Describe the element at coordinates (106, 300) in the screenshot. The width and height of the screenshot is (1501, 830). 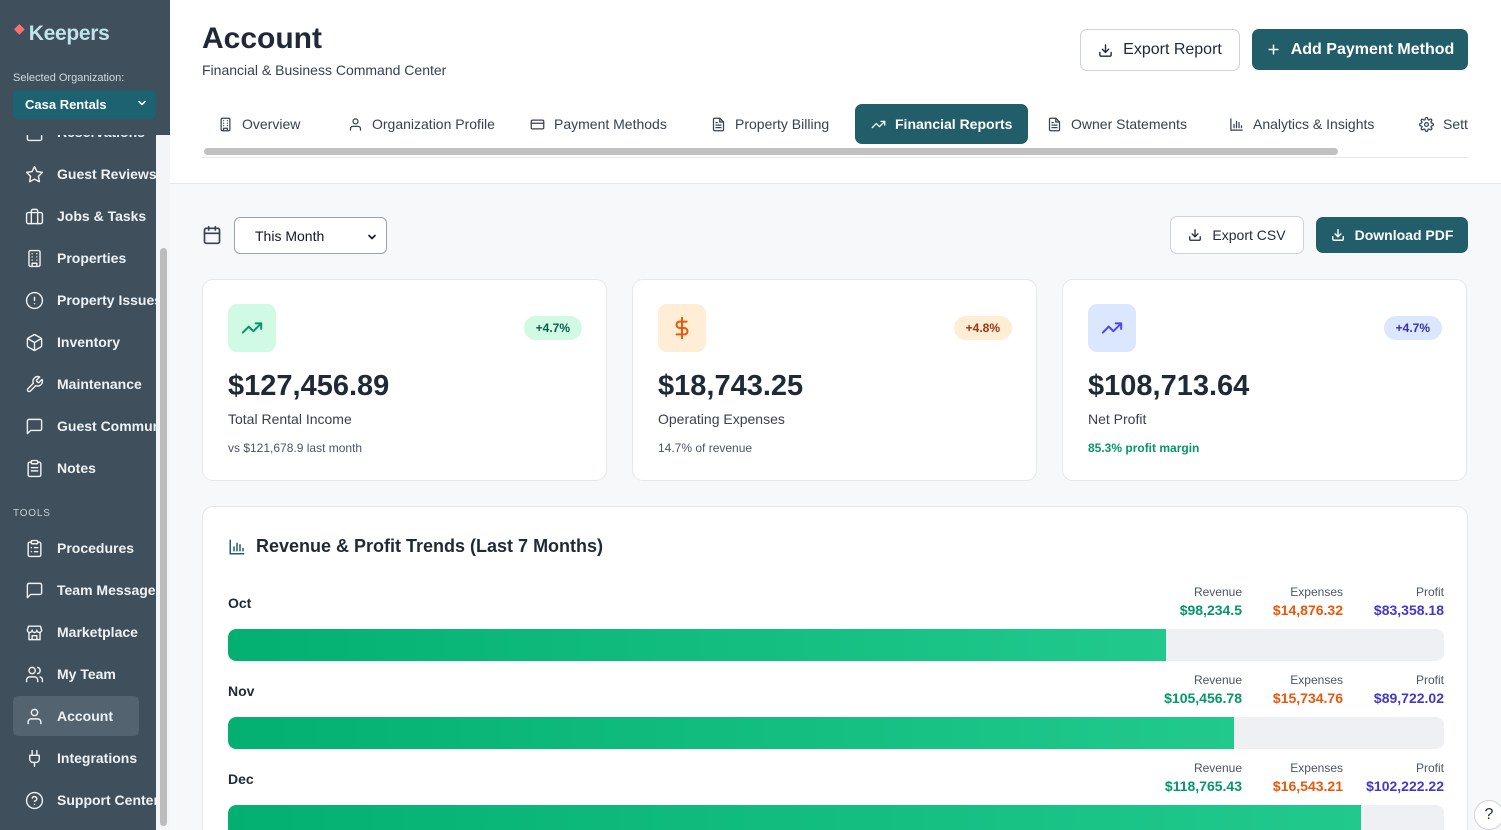
I see `sidebar-item-label: Property Issues` at that location.